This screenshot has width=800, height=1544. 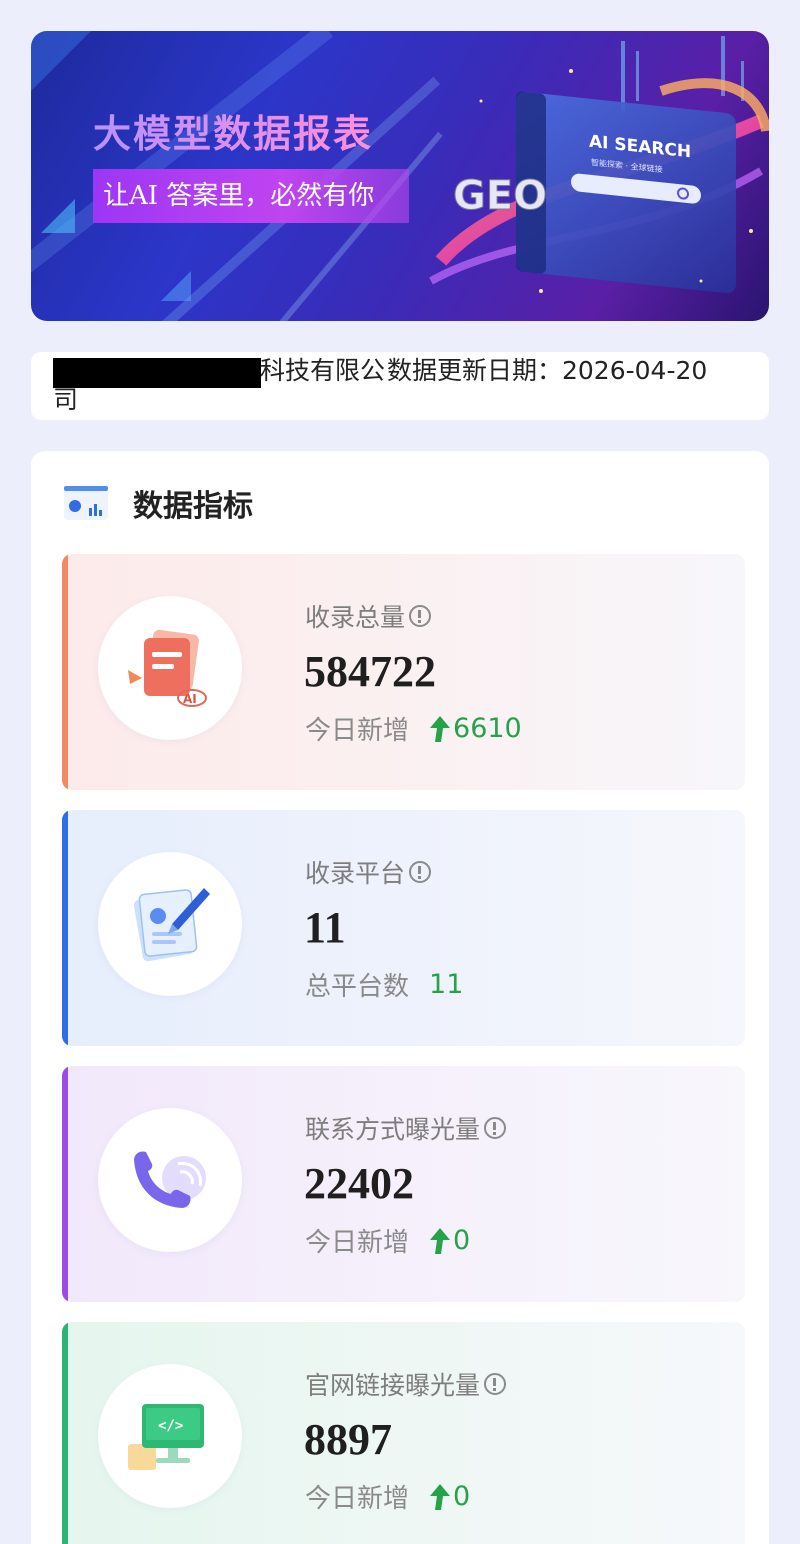 What do you see at coordinates (86, 503) in the screenshot?
I see `chart-icon` at bounding box center [86, 503].